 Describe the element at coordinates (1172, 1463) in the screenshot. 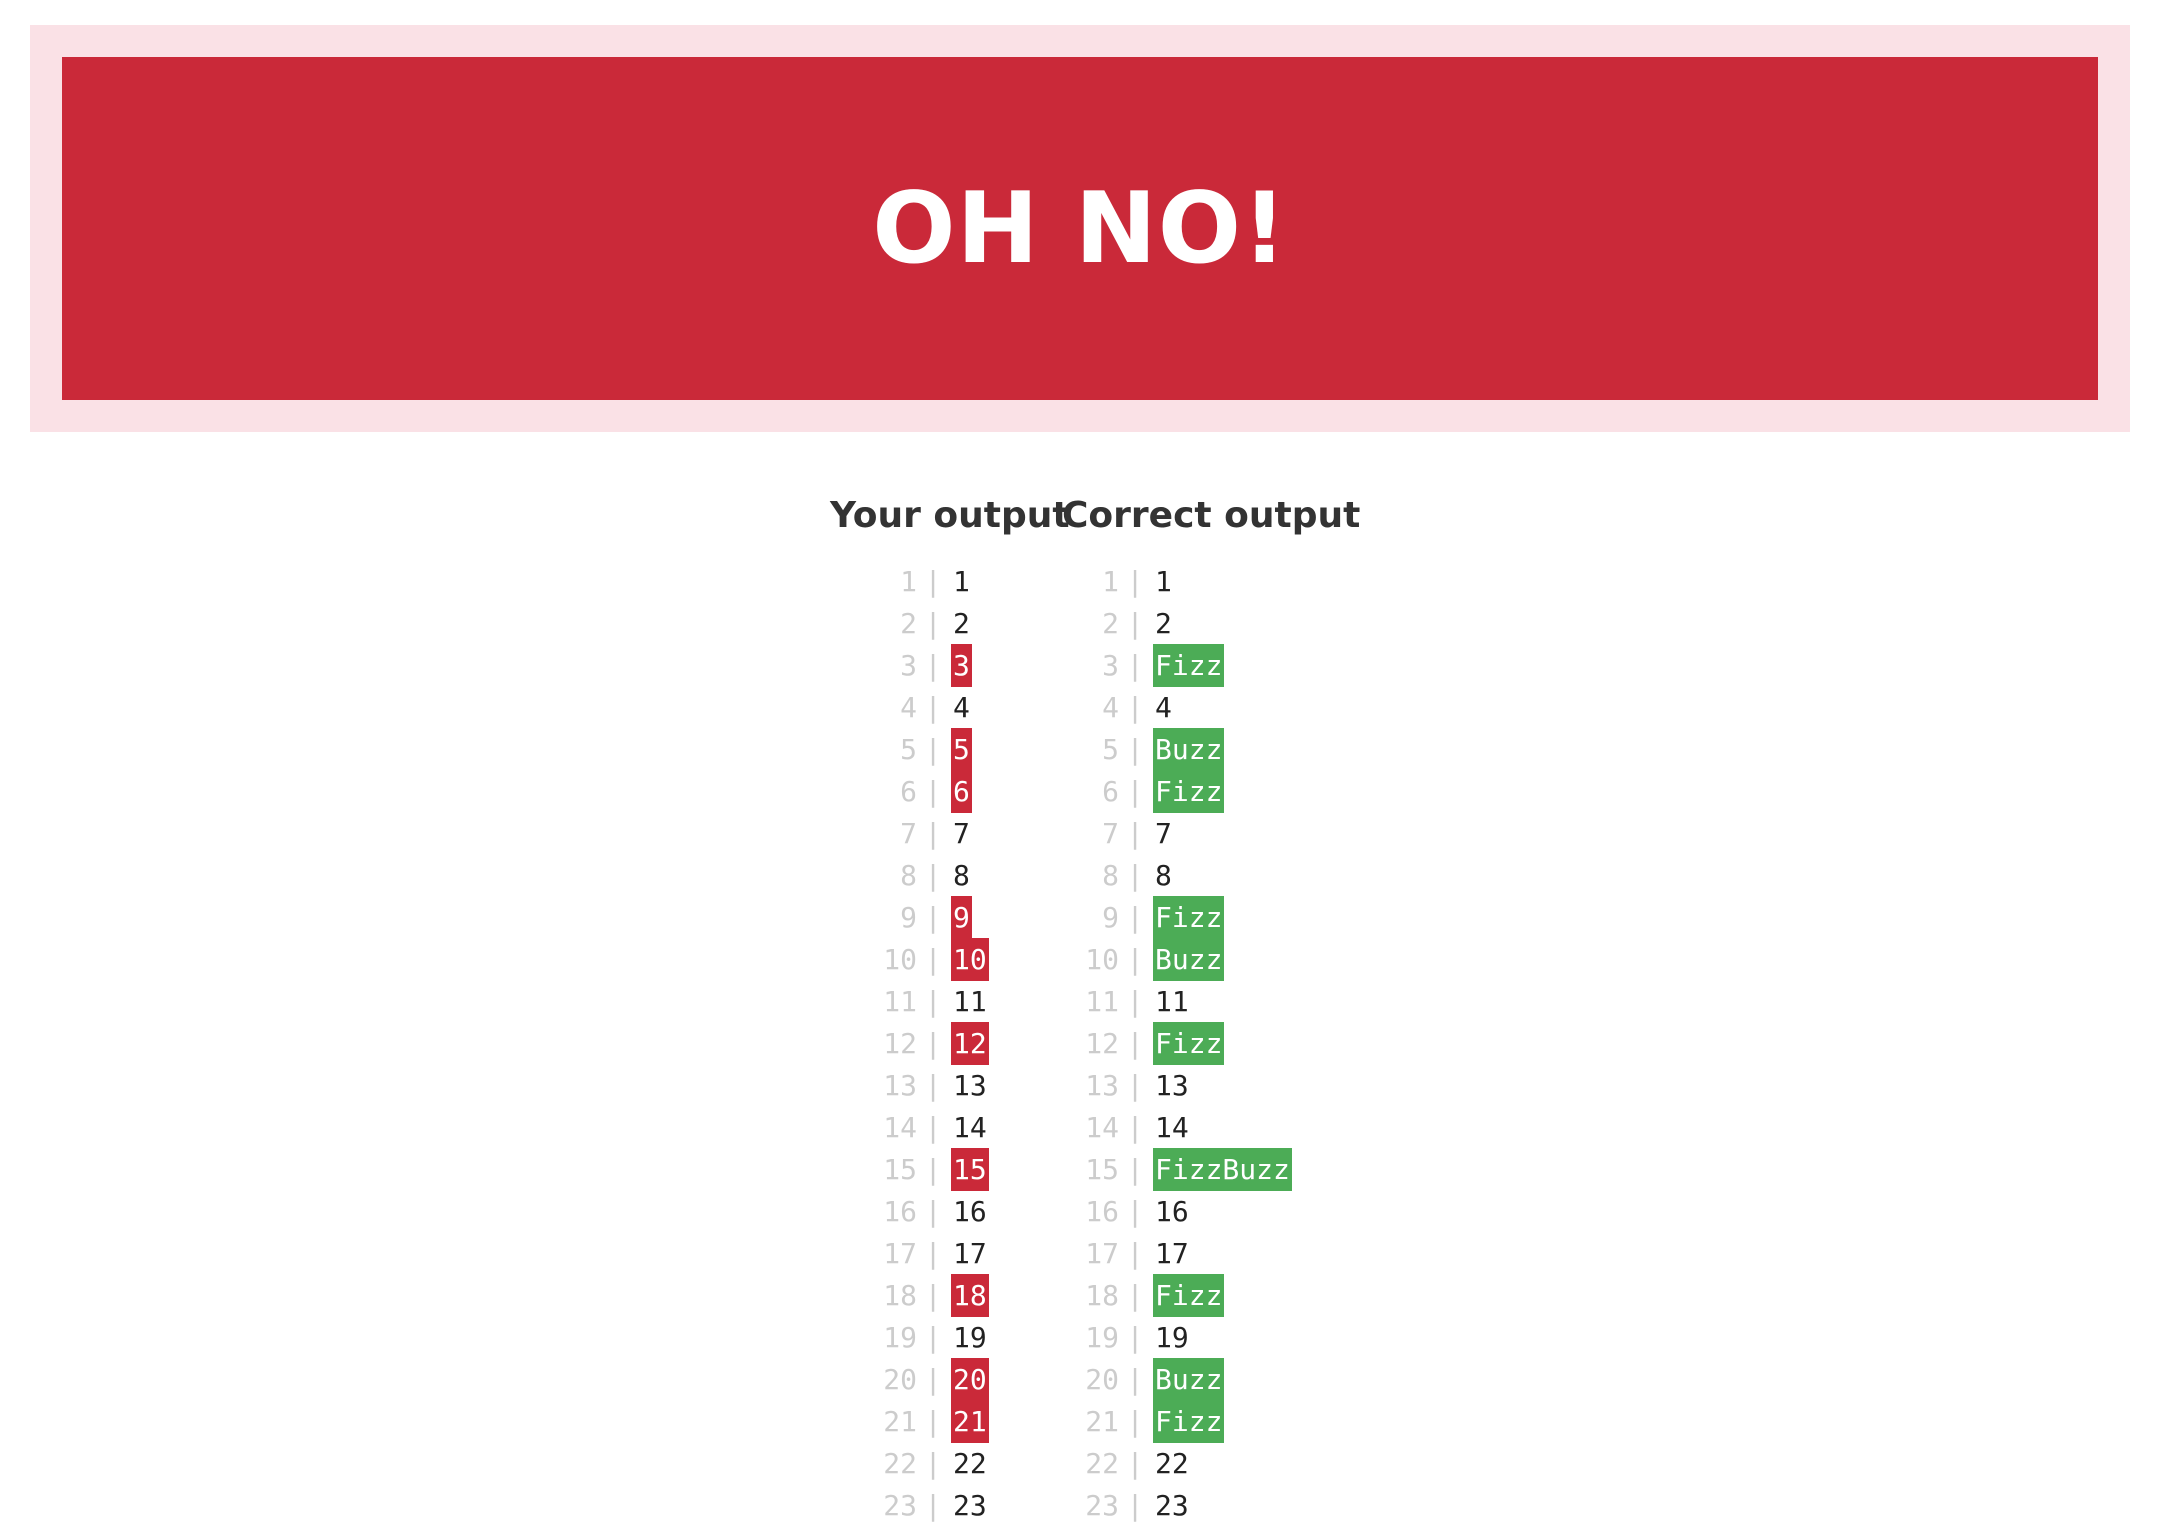

I see `correct-output-value: 22` at that location.